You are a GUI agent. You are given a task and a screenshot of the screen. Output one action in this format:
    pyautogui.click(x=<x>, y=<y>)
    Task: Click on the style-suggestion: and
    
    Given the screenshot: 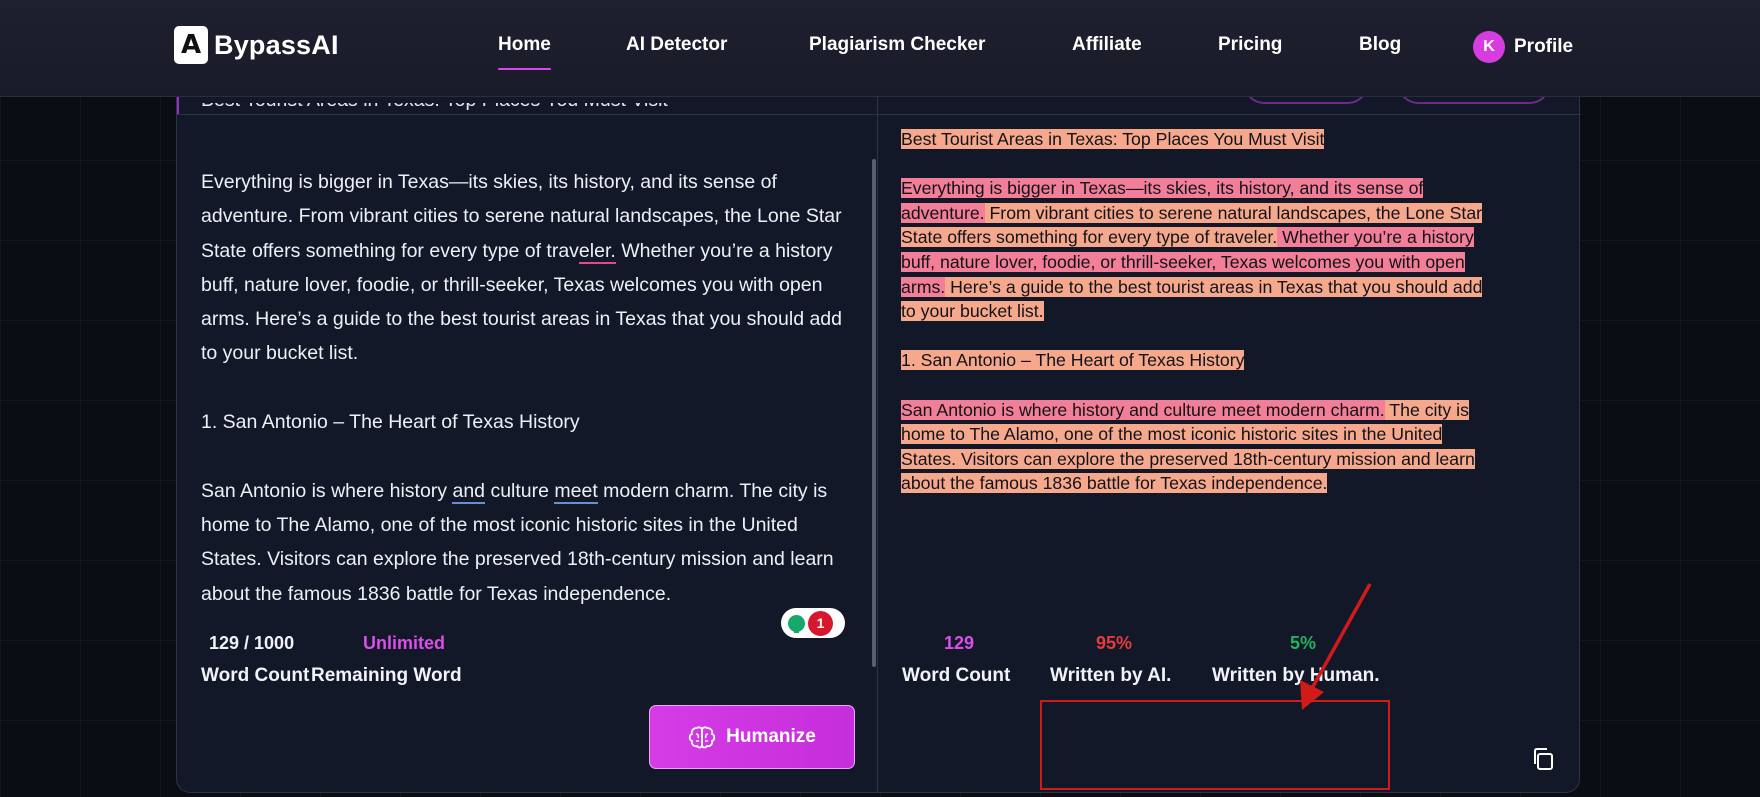 What is the action you would take?
    pyautogui.click(x=469, y=491)
    